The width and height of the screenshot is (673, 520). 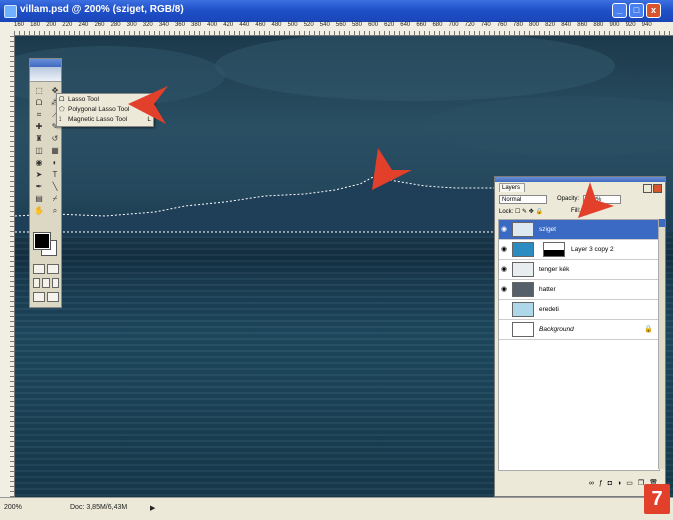 What do you see at coordinates (554, 269) in the screenshot?
I see `layer-name: tenger kék` at bounding box center [554, 269].